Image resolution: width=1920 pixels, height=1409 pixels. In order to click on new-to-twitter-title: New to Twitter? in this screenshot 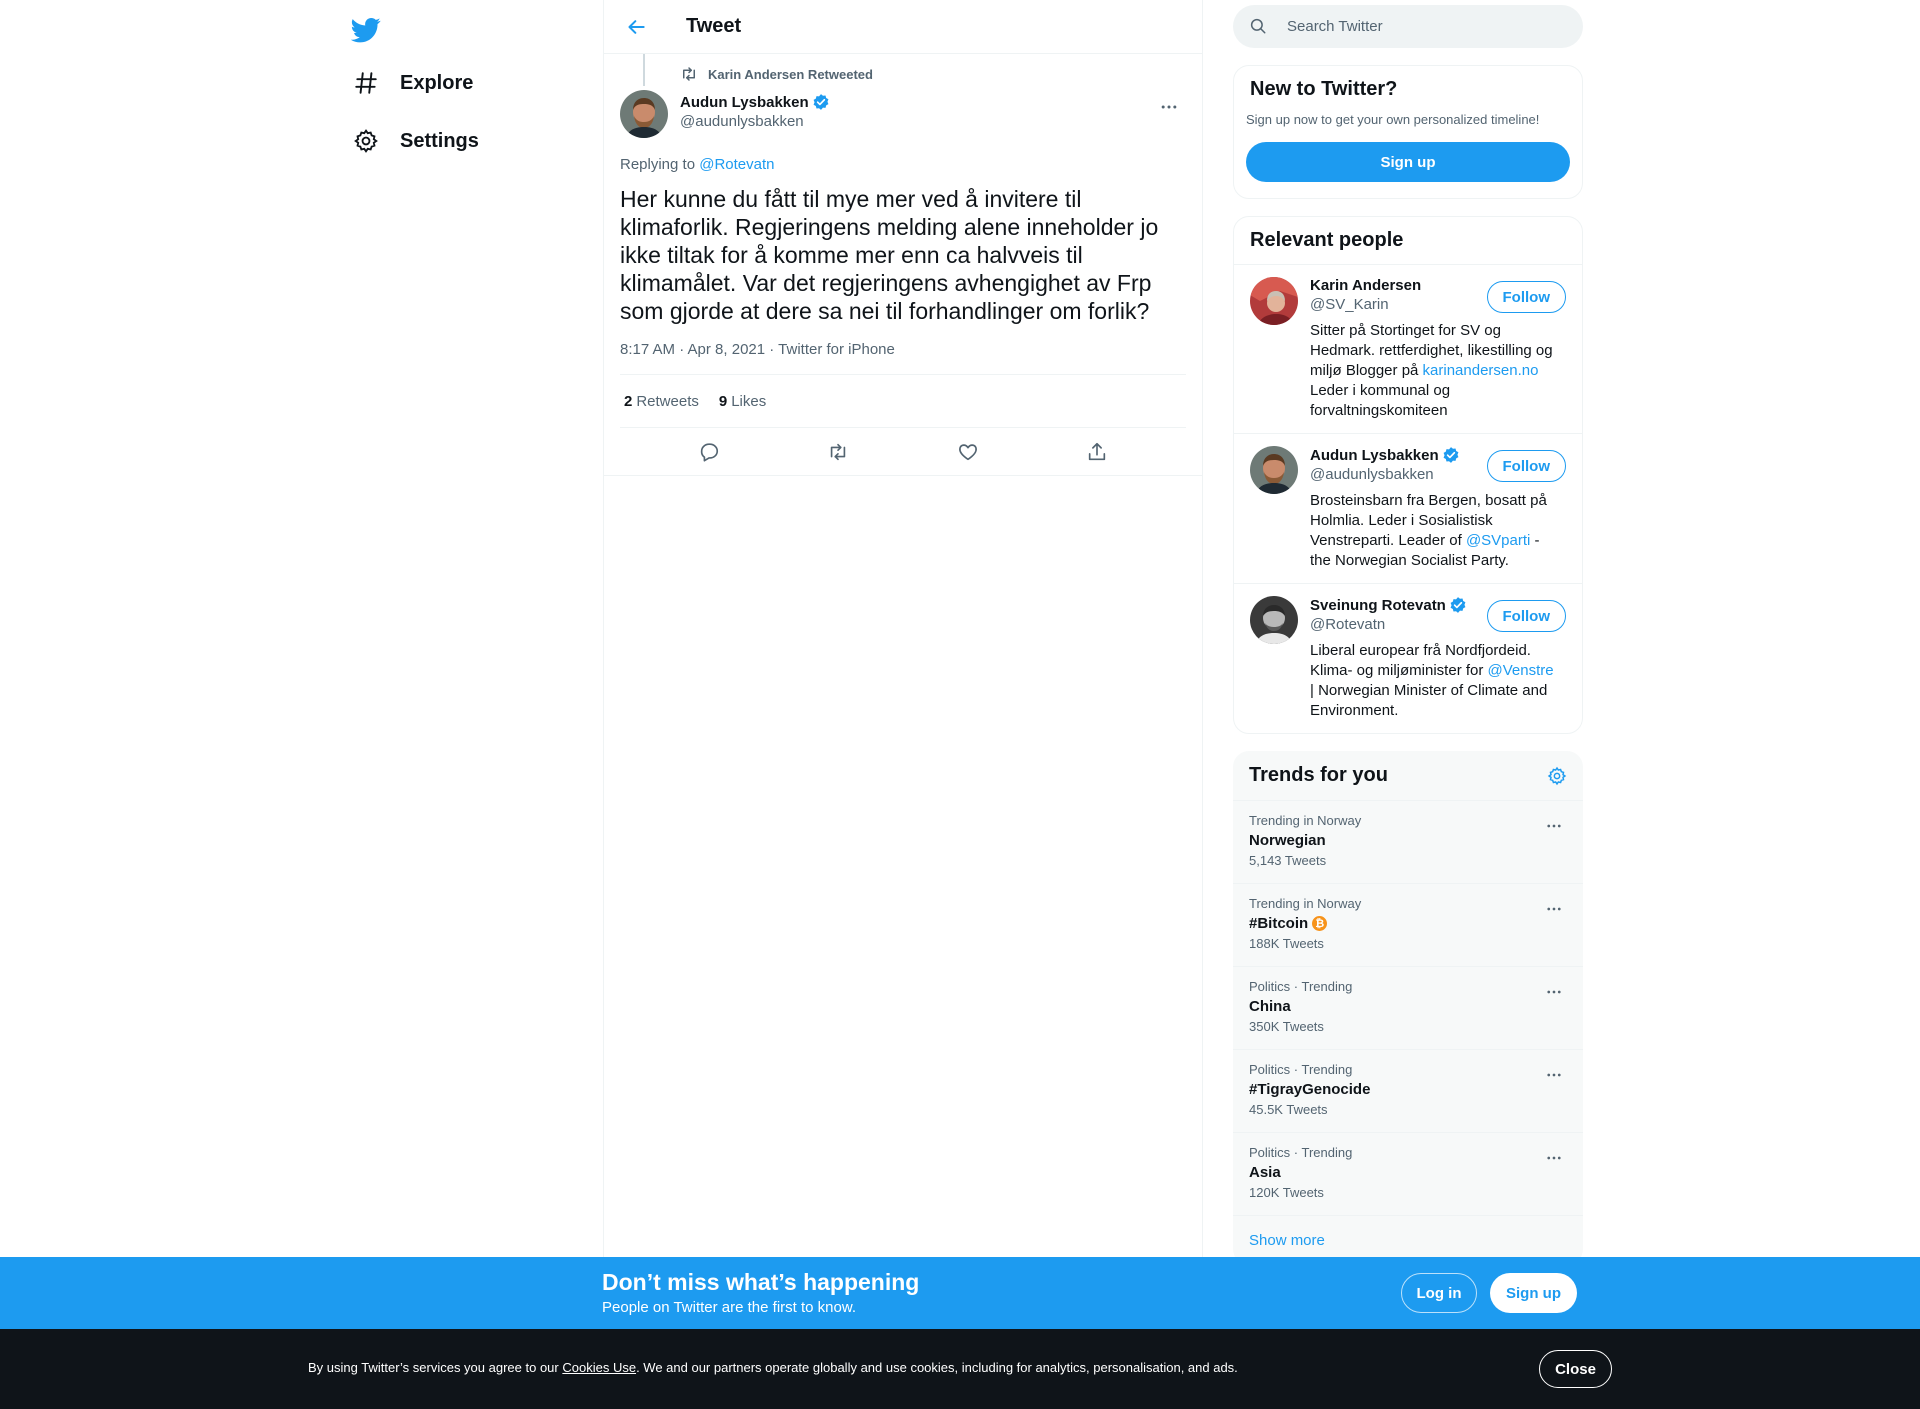, I will do `click(1324, 89)`.